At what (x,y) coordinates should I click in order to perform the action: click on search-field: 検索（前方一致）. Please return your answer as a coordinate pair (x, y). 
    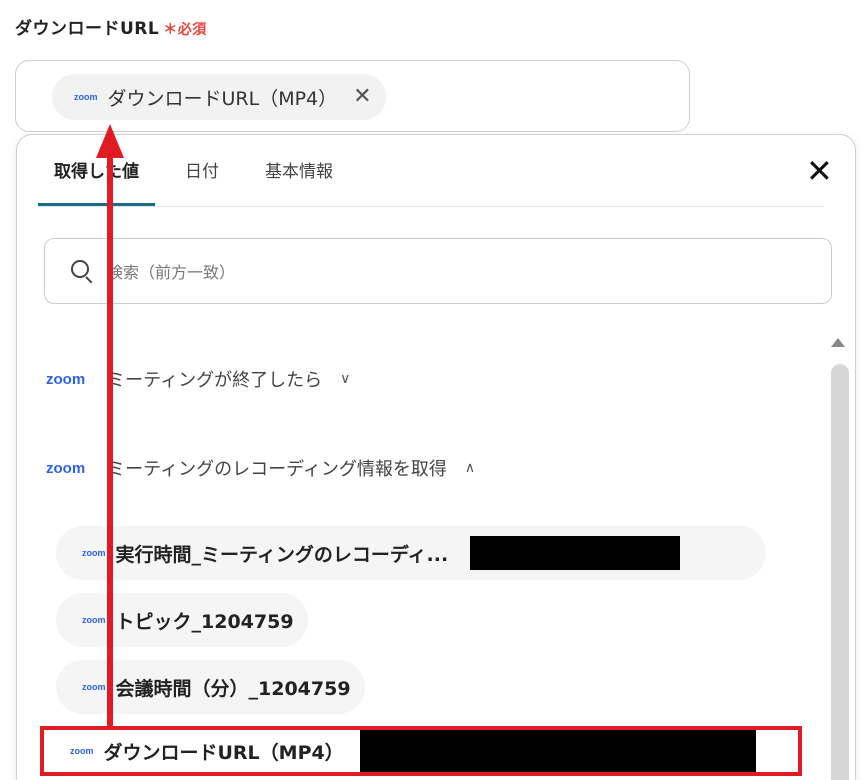
    Looking at the image, I should click on (438, 271).